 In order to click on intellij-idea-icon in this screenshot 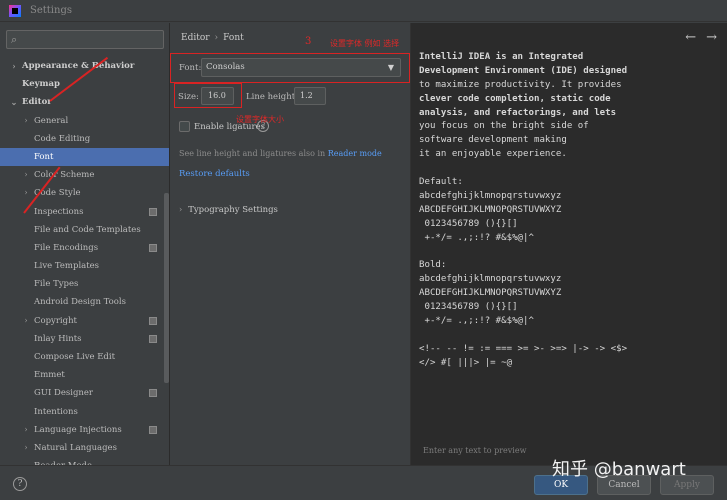, I will do `click(15, 11)`.